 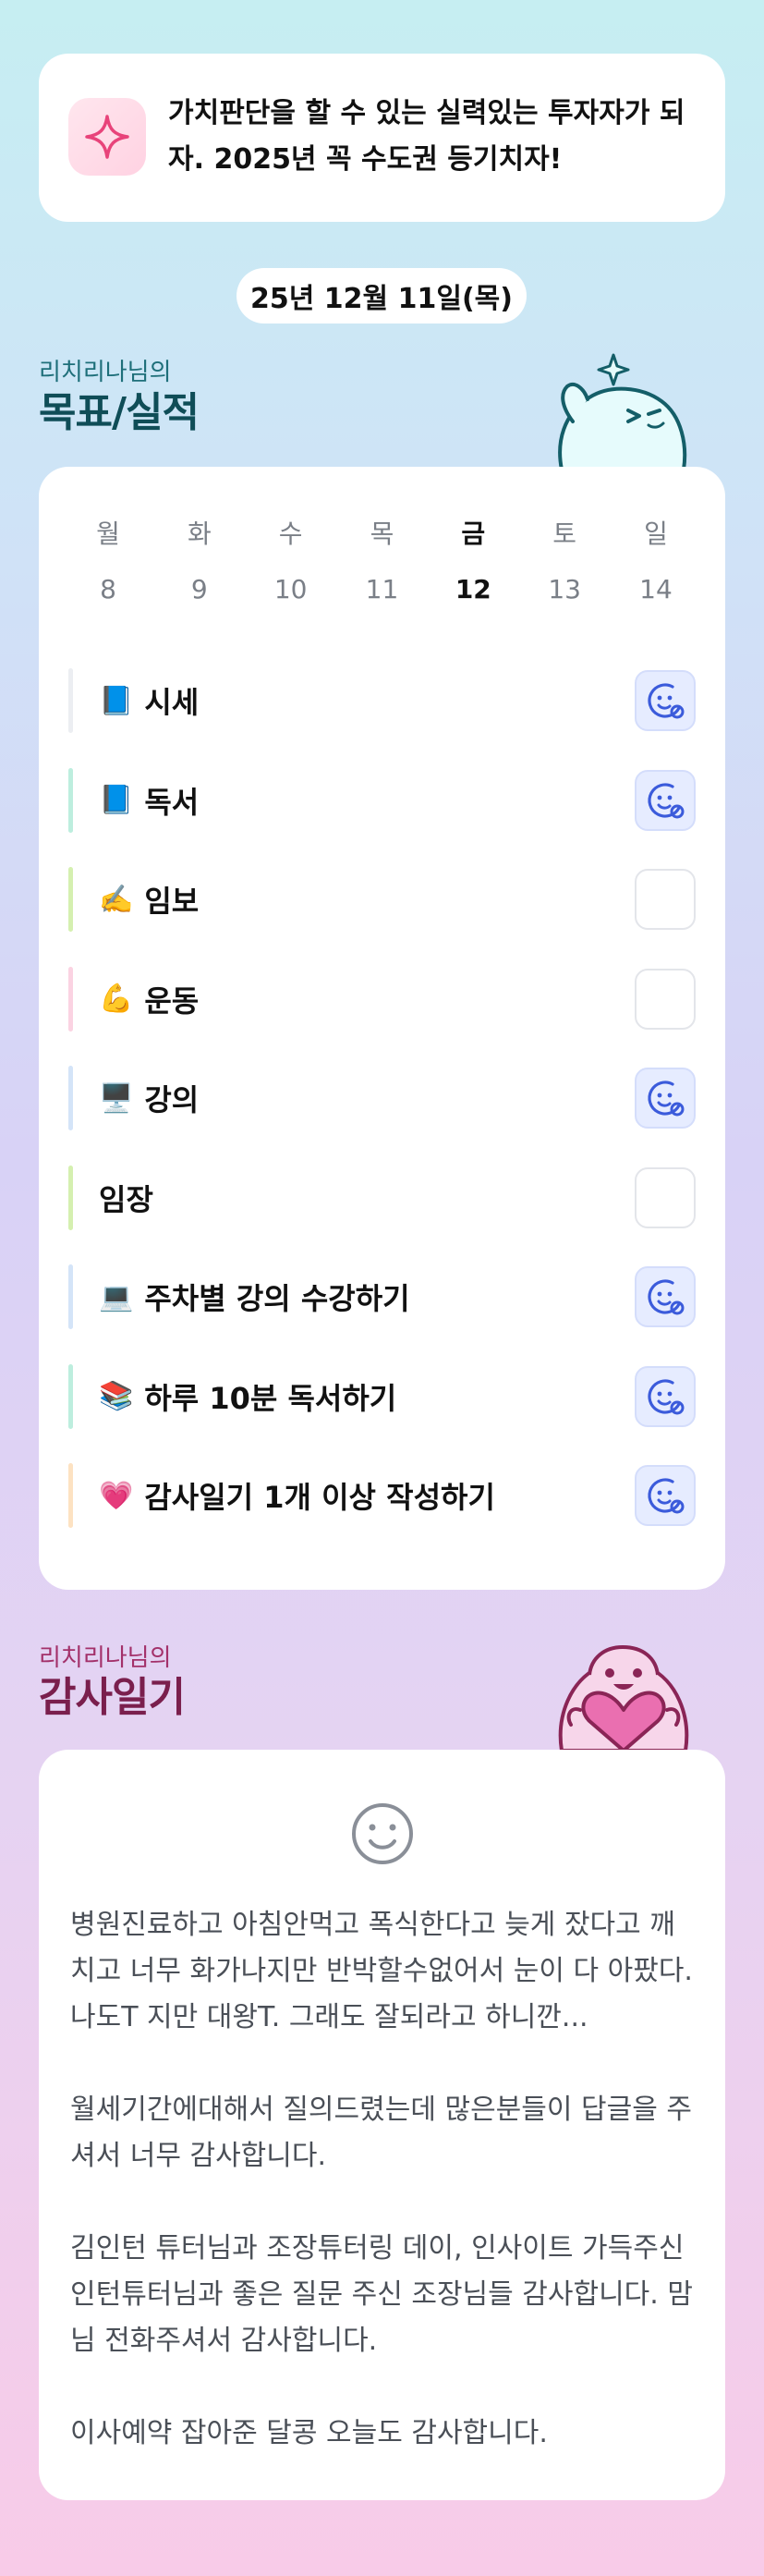 What do you see at coordinates (382, 899) in the screenshot?
I see `task-row: ✍️ 임보` at bounding box center [382, 899].